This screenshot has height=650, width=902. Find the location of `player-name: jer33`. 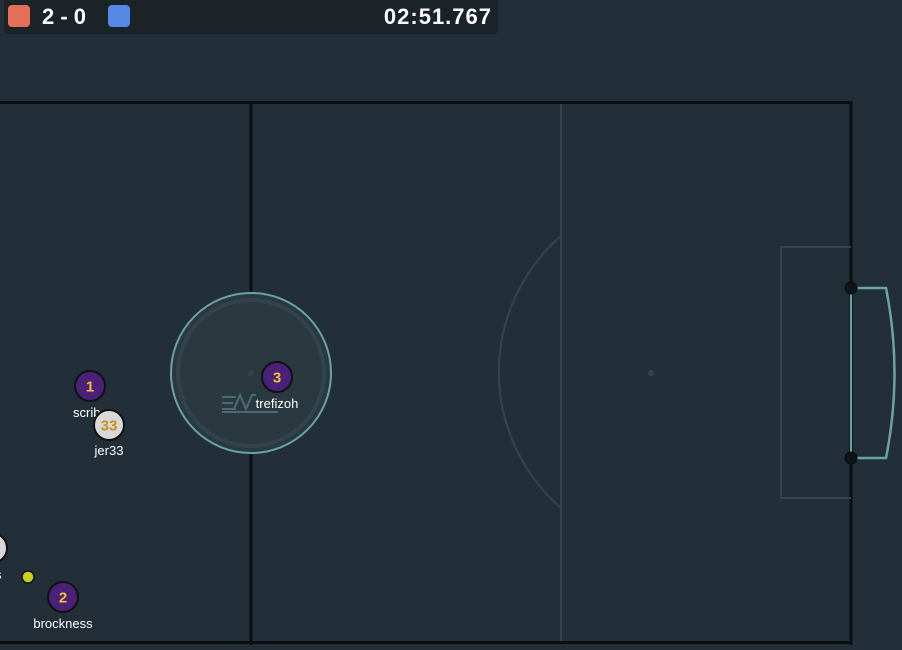

player-name: jer33 is located at coordinates (109, 450).